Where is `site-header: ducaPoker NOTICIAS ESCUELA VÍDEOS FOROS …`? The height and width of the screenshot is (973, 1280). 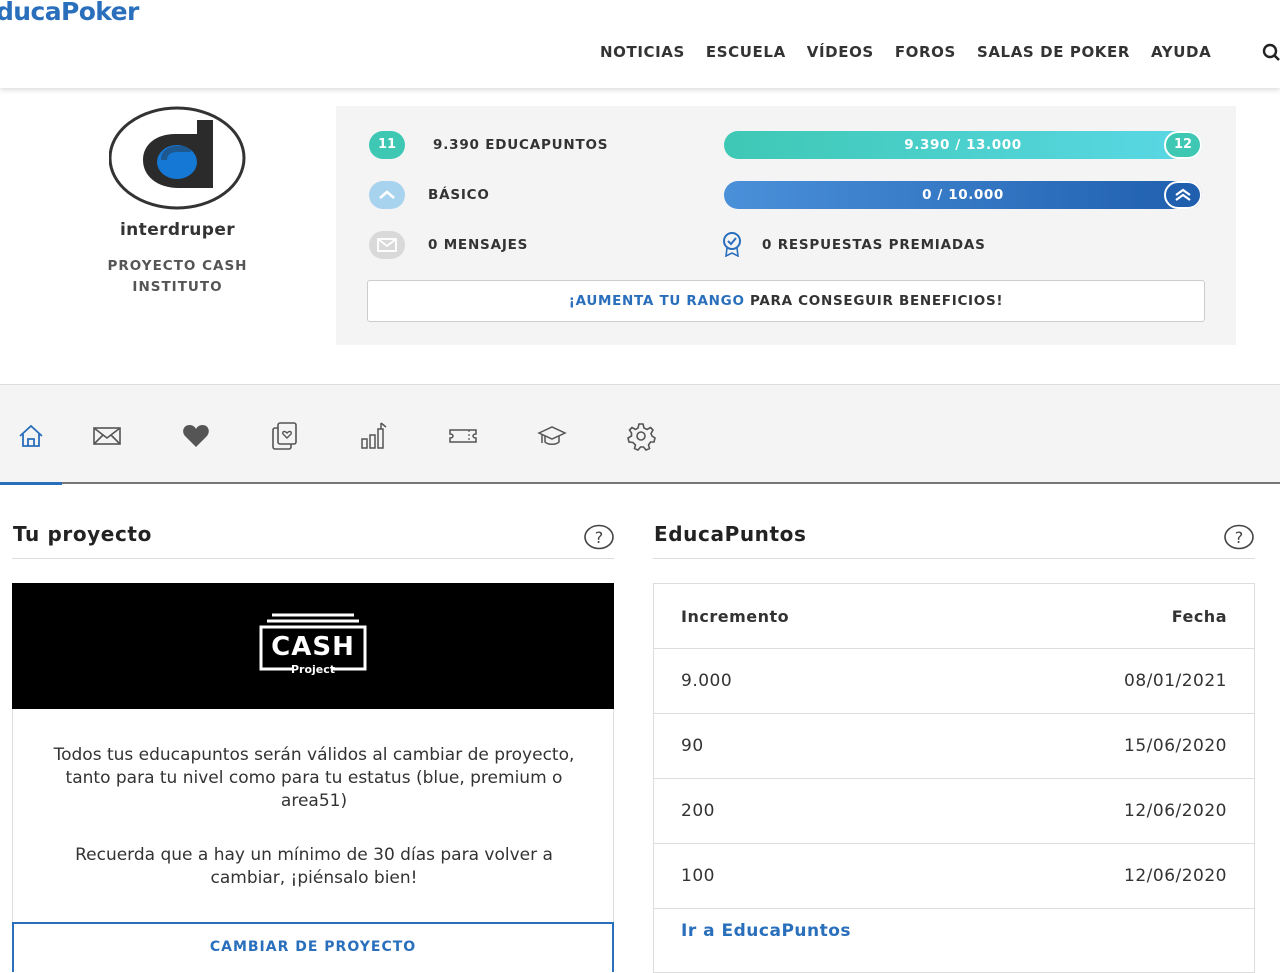
site-header: ducaPoker NOTICIAS ESCUELA VÍDEOS FOROS … is located at coordinates (640, 44).